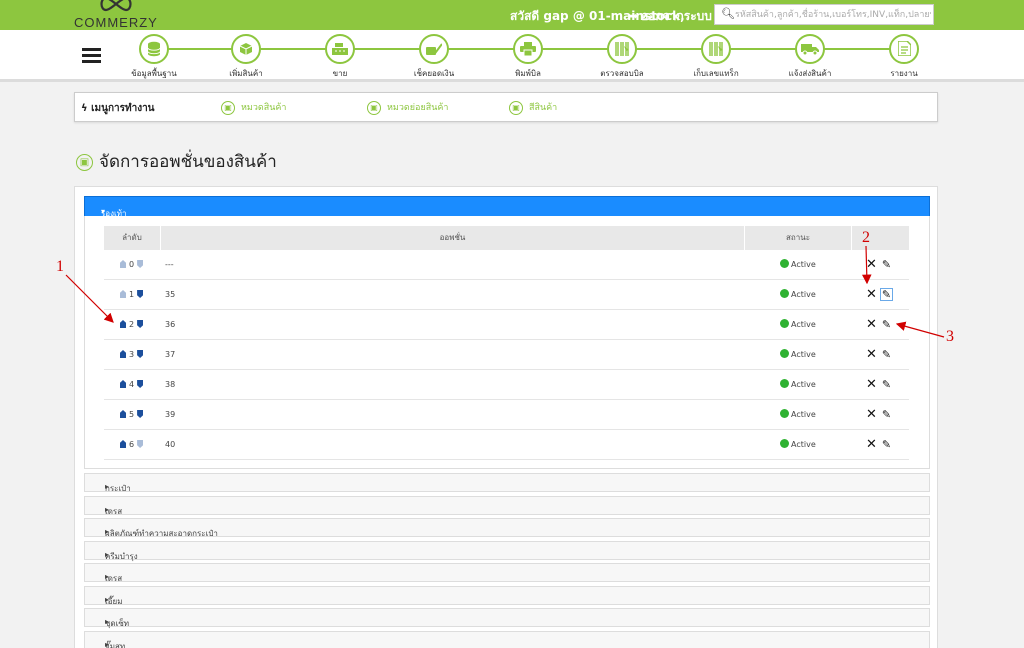  I want to click on order-number: 4, so click(132, 384).